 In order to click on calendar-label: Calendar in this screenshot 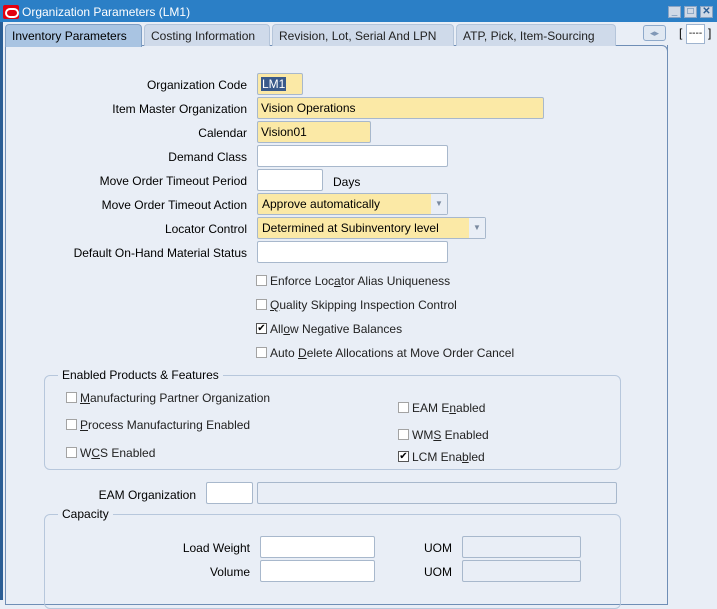, I will do `click(222, 133)`.